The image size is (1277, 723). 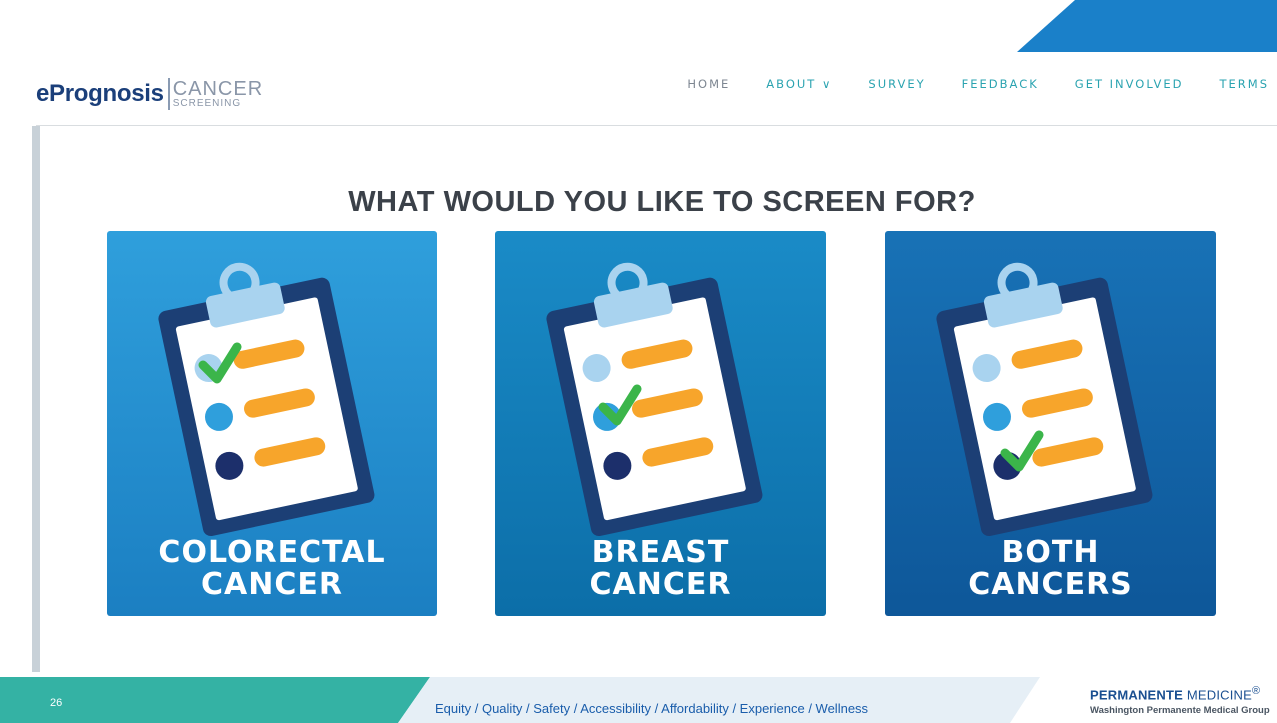 I want to click on card-title-line-2: CANCERS, so click(x=1050, y=584).